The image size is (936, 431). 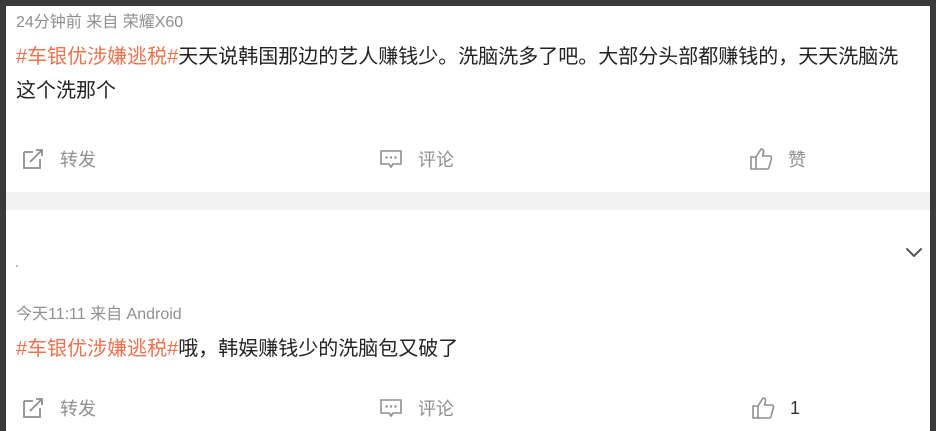 I want to click on like-count: 1, so click(x=795, y=407).